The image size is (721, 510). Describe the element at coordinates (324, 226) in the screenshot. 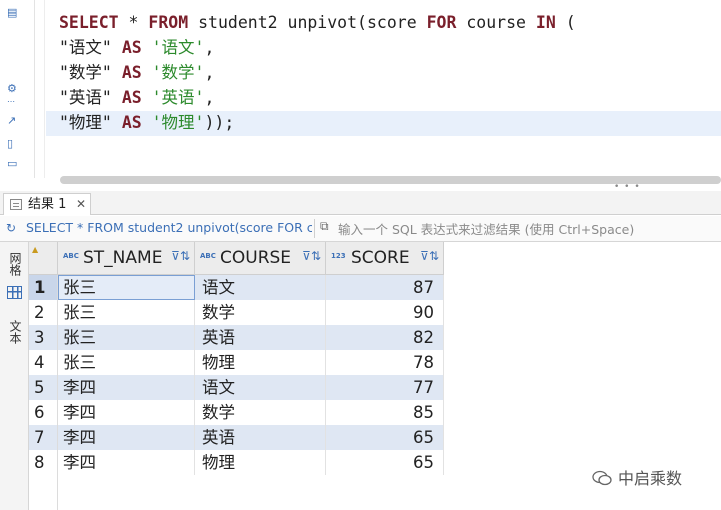

I see `filter-icon: ⧉` at that location.